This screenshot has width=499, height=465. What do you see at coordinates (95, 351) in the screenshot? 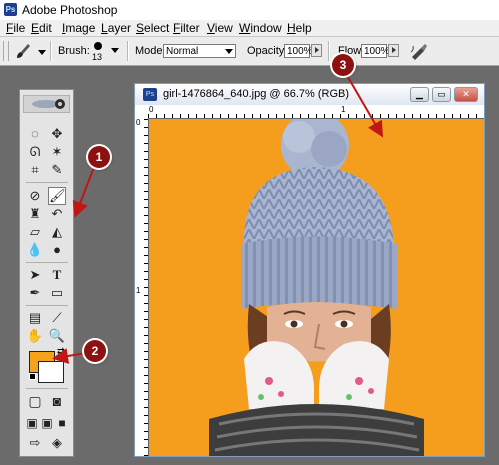
I see `annotation-badge-2: 2` at bounding box center [95, 351].